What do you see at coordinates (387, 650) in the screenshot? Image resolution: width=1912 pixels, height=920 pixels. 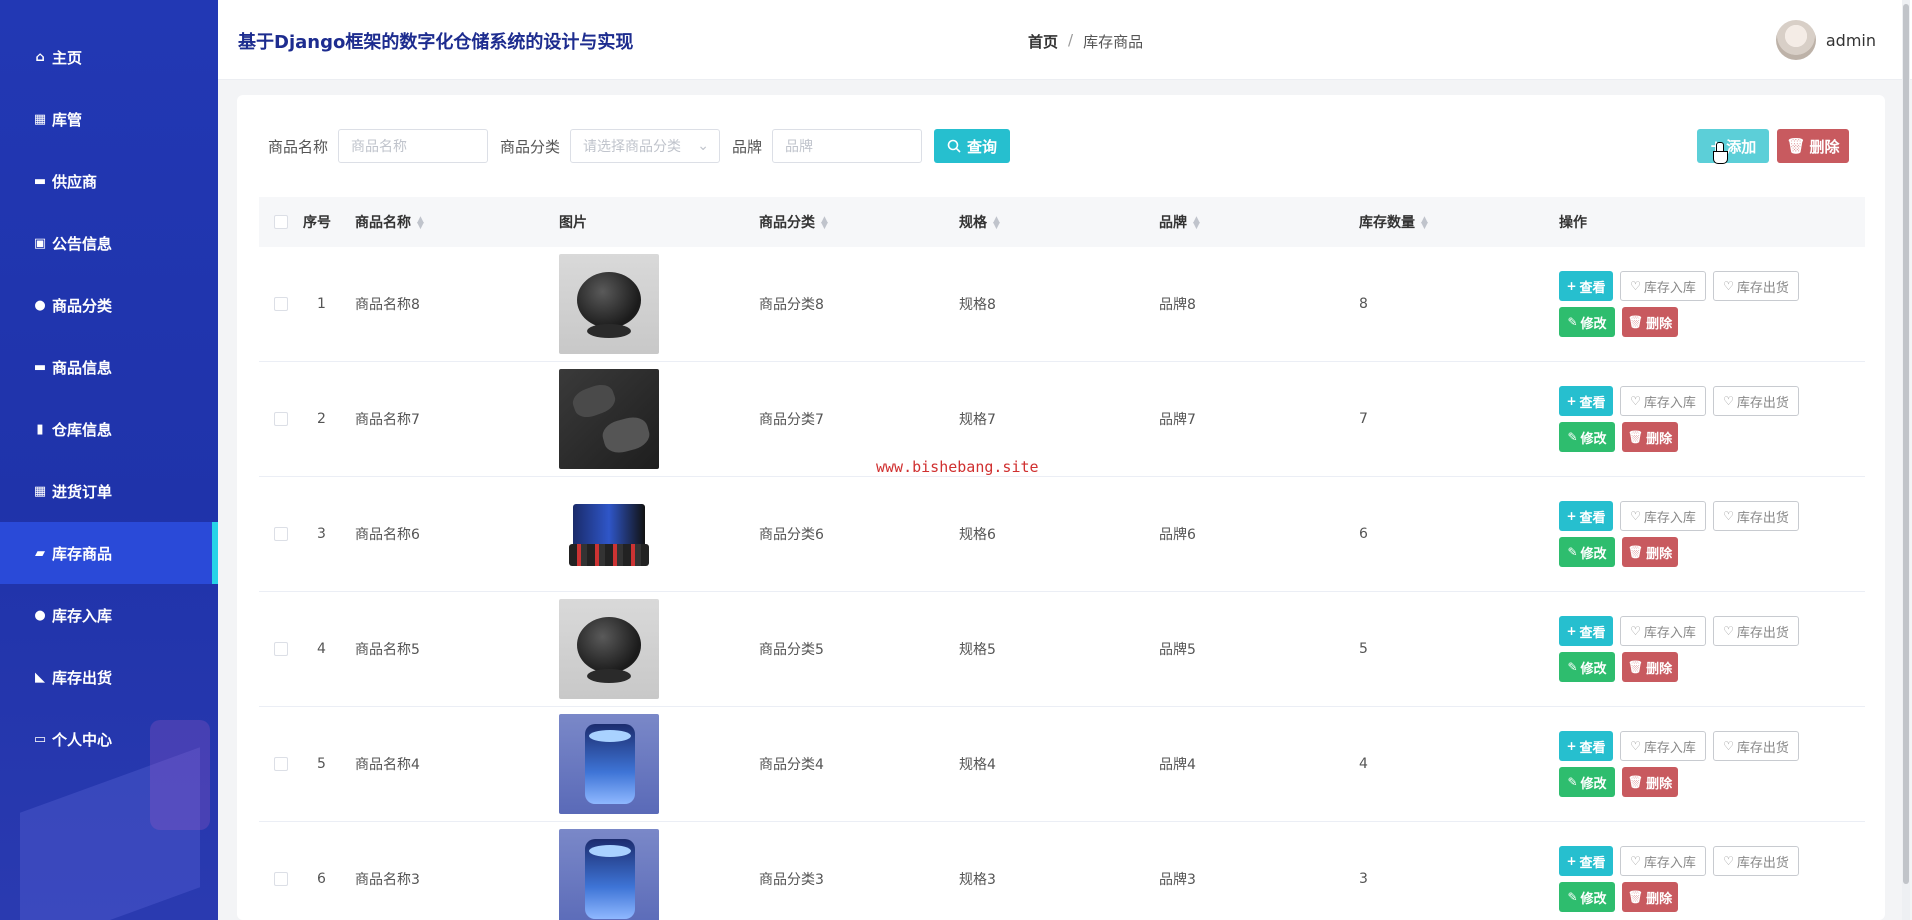 I see `product-name: 商品名称5` at bounding box center [387, 650].